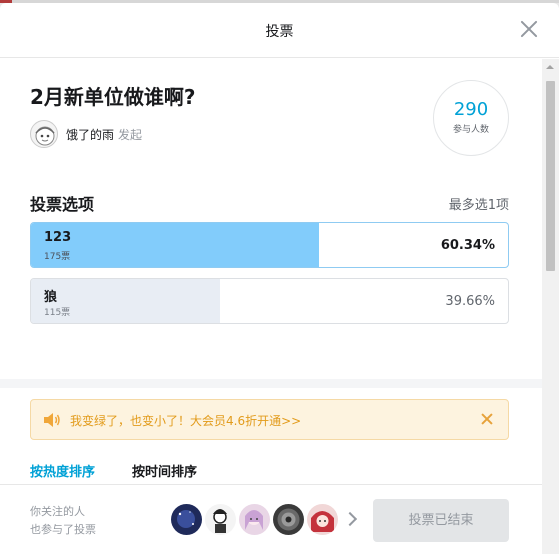 The image size is (559, 554). I want to click on author-suffix: 发起, so click(130, 134).